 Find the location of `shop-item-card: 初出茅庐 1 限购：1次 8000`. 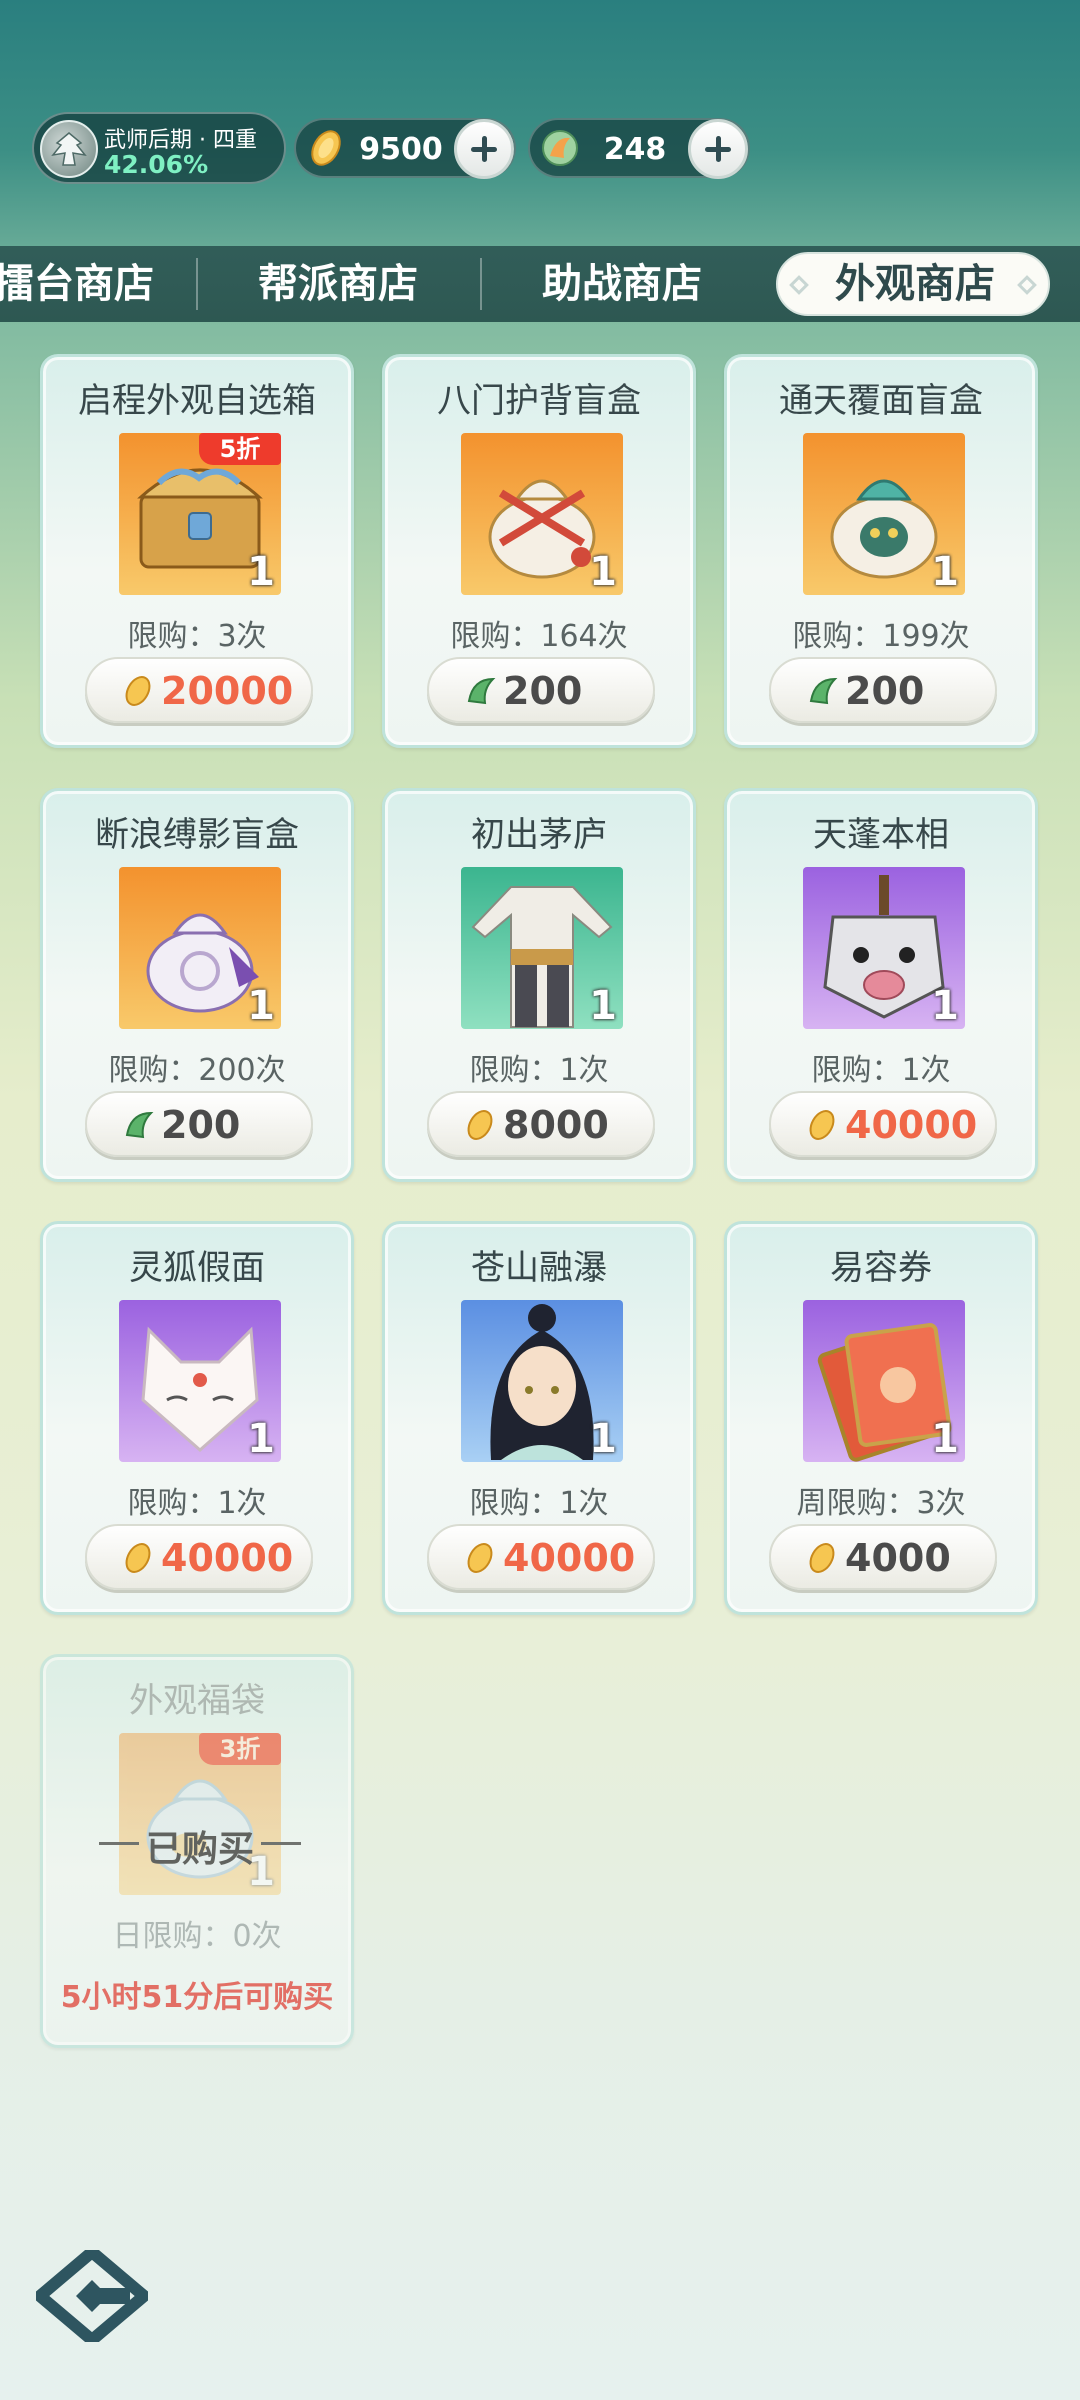

shop-item-card: 初出茅庐 1 限购：1次 8000 is located at coordinates (539, 985).